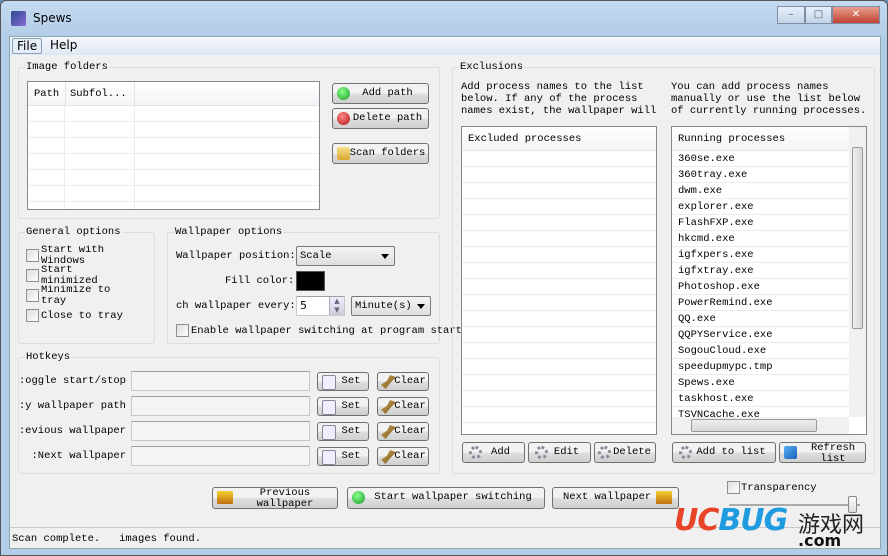 This screenshot has height=556, width=888. Describe the element at coordinates (236, 306) in the screenshot. I see `switch-interval-label: ch wallpaper every:` at that location.